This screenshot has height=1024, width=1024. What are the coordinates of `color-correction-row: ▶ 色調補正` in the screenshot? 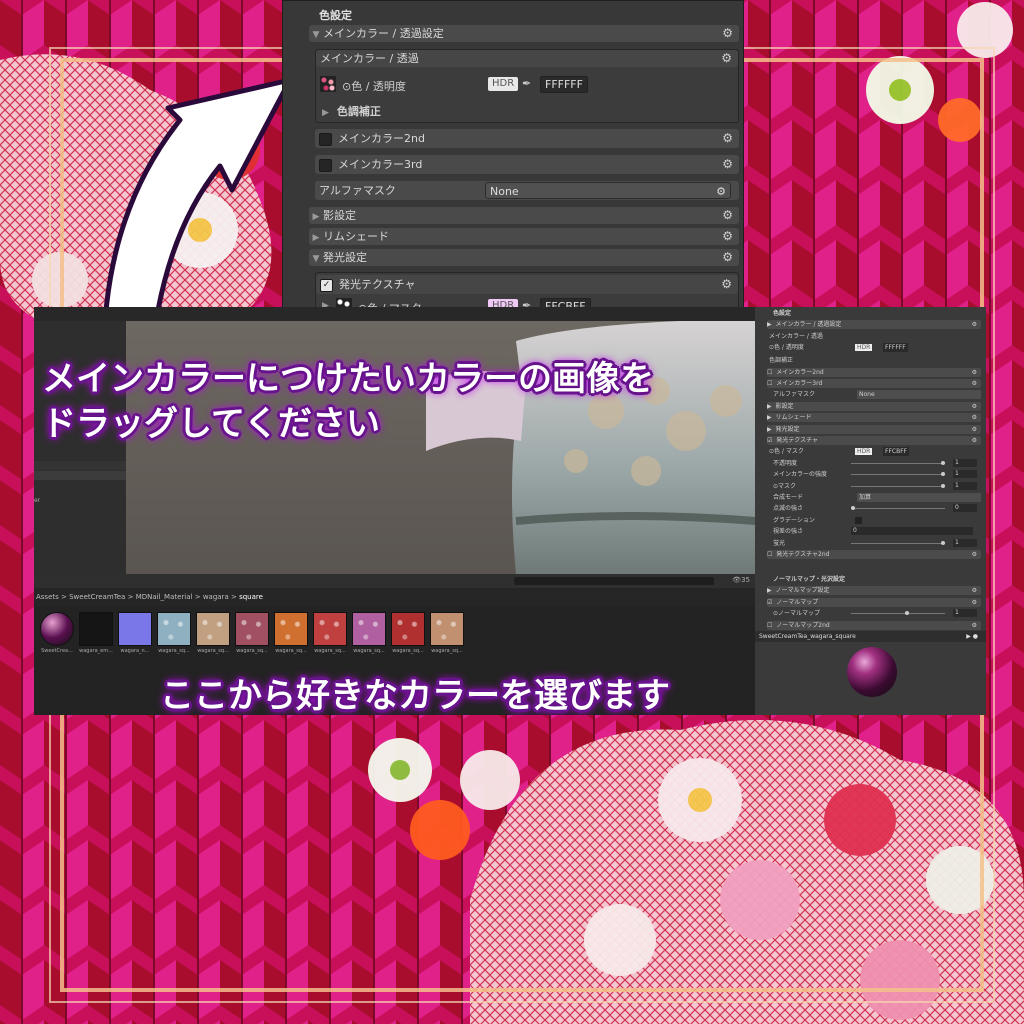 It's located at (351, 111).